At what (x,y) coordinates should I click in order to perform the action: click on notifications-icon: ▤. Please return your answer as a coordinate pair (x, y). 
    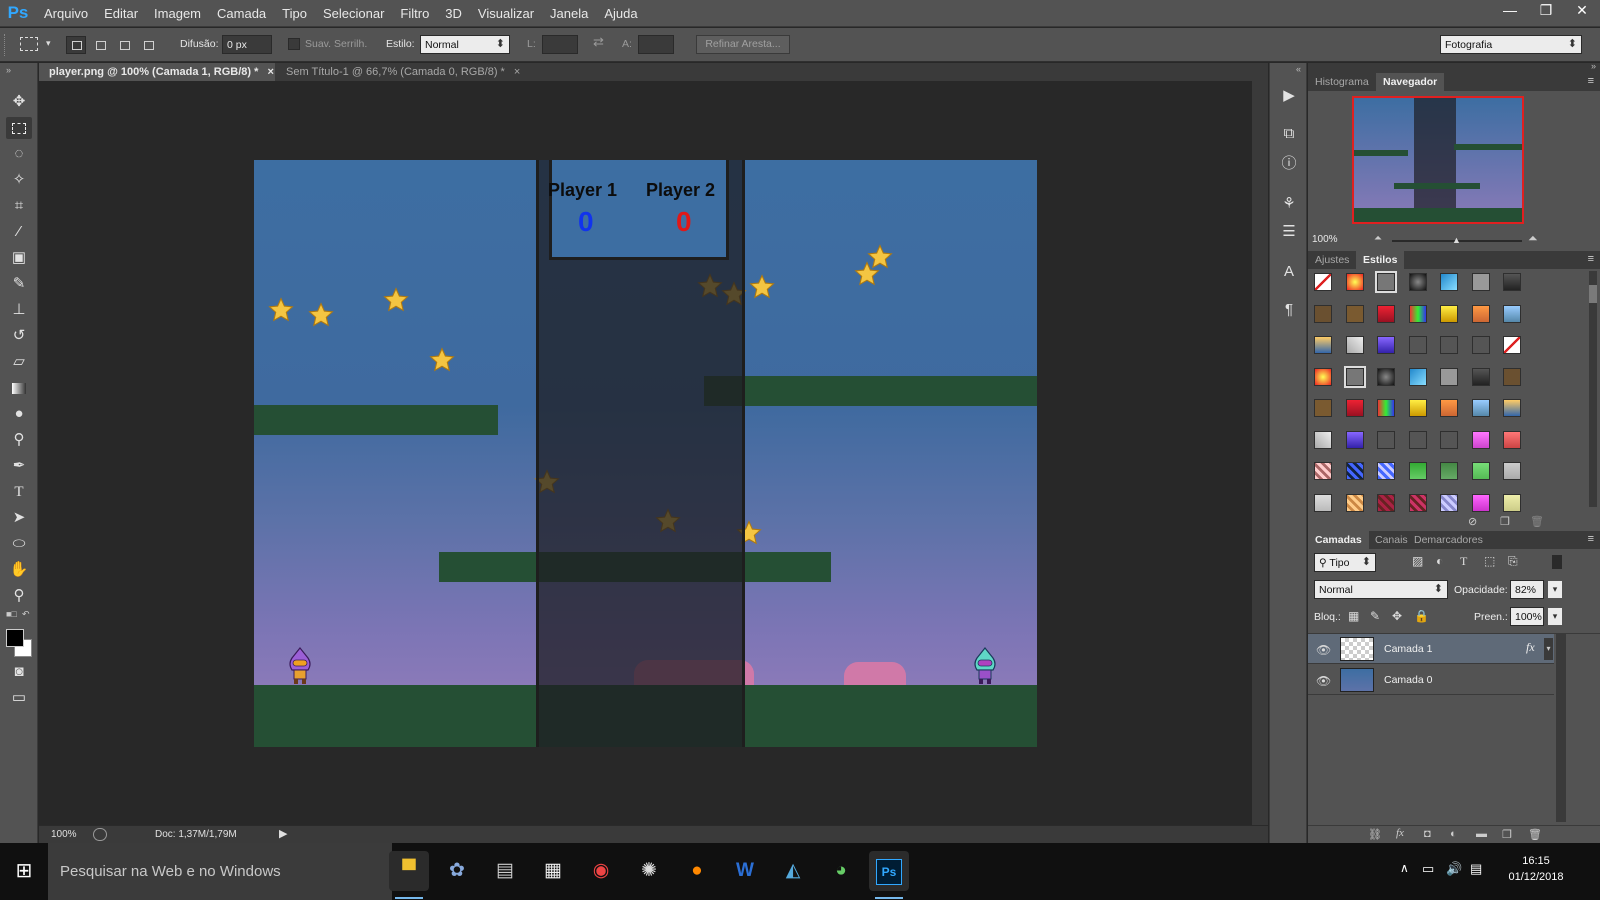
    Looking at the image, I should click on (1476, 869).